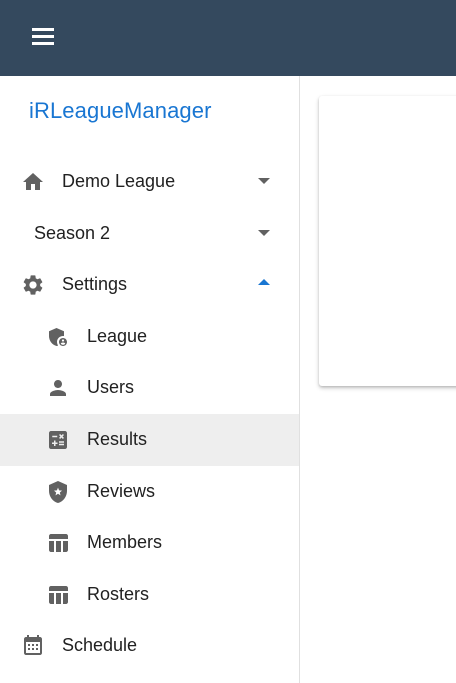  What do you see at coordinates (118, 594) in the screenshot?
I see `sidebar-item-label: Rosters` at bounding box center [118, 594].